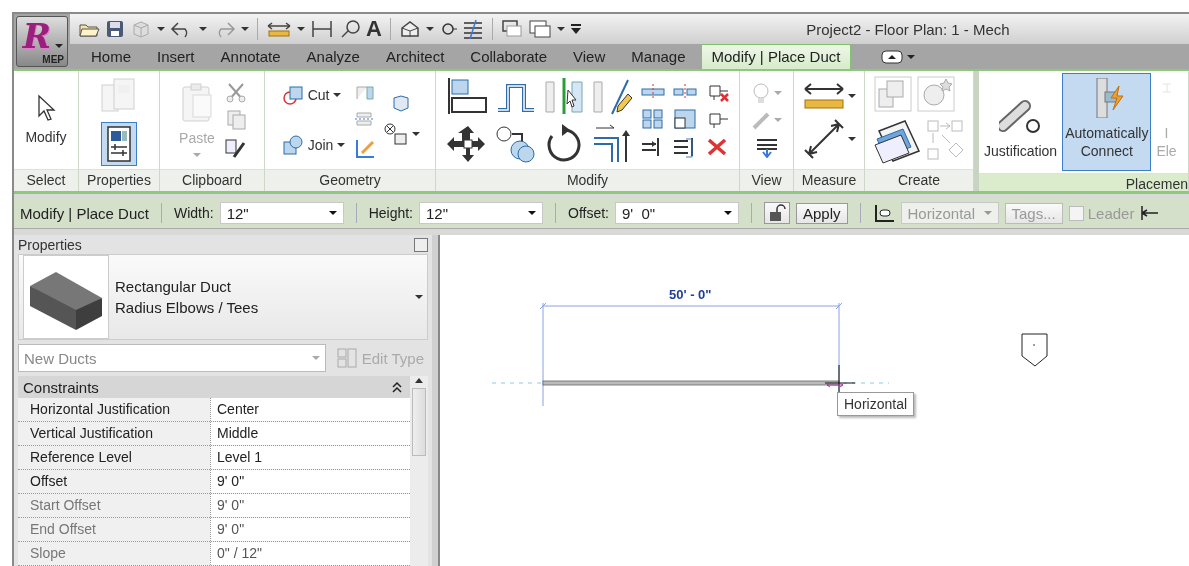 The width and height of the screenshot is (1189, 566). I want to click on close-icon, so click(421, 244).